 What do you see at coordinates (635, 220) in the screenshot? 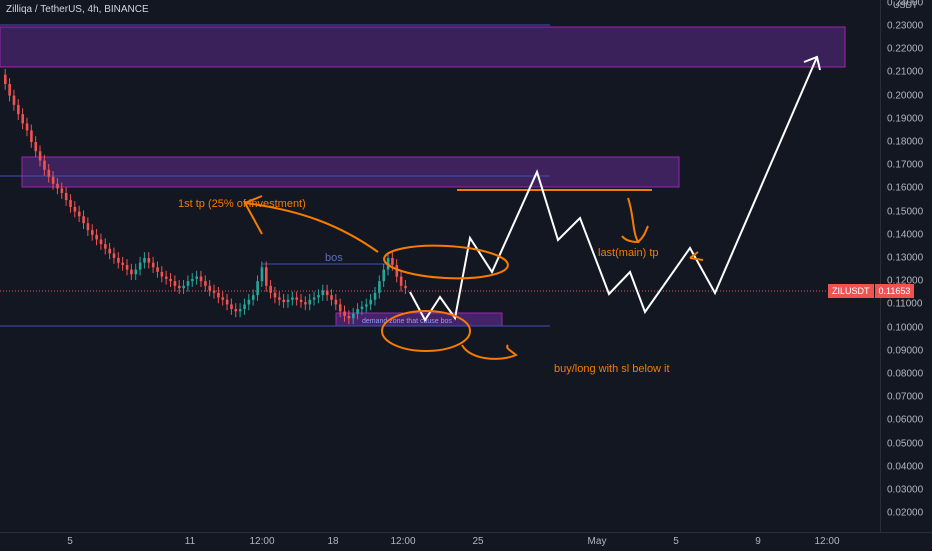
I see `last-tp-arrow` at bounding box center [635, 220].